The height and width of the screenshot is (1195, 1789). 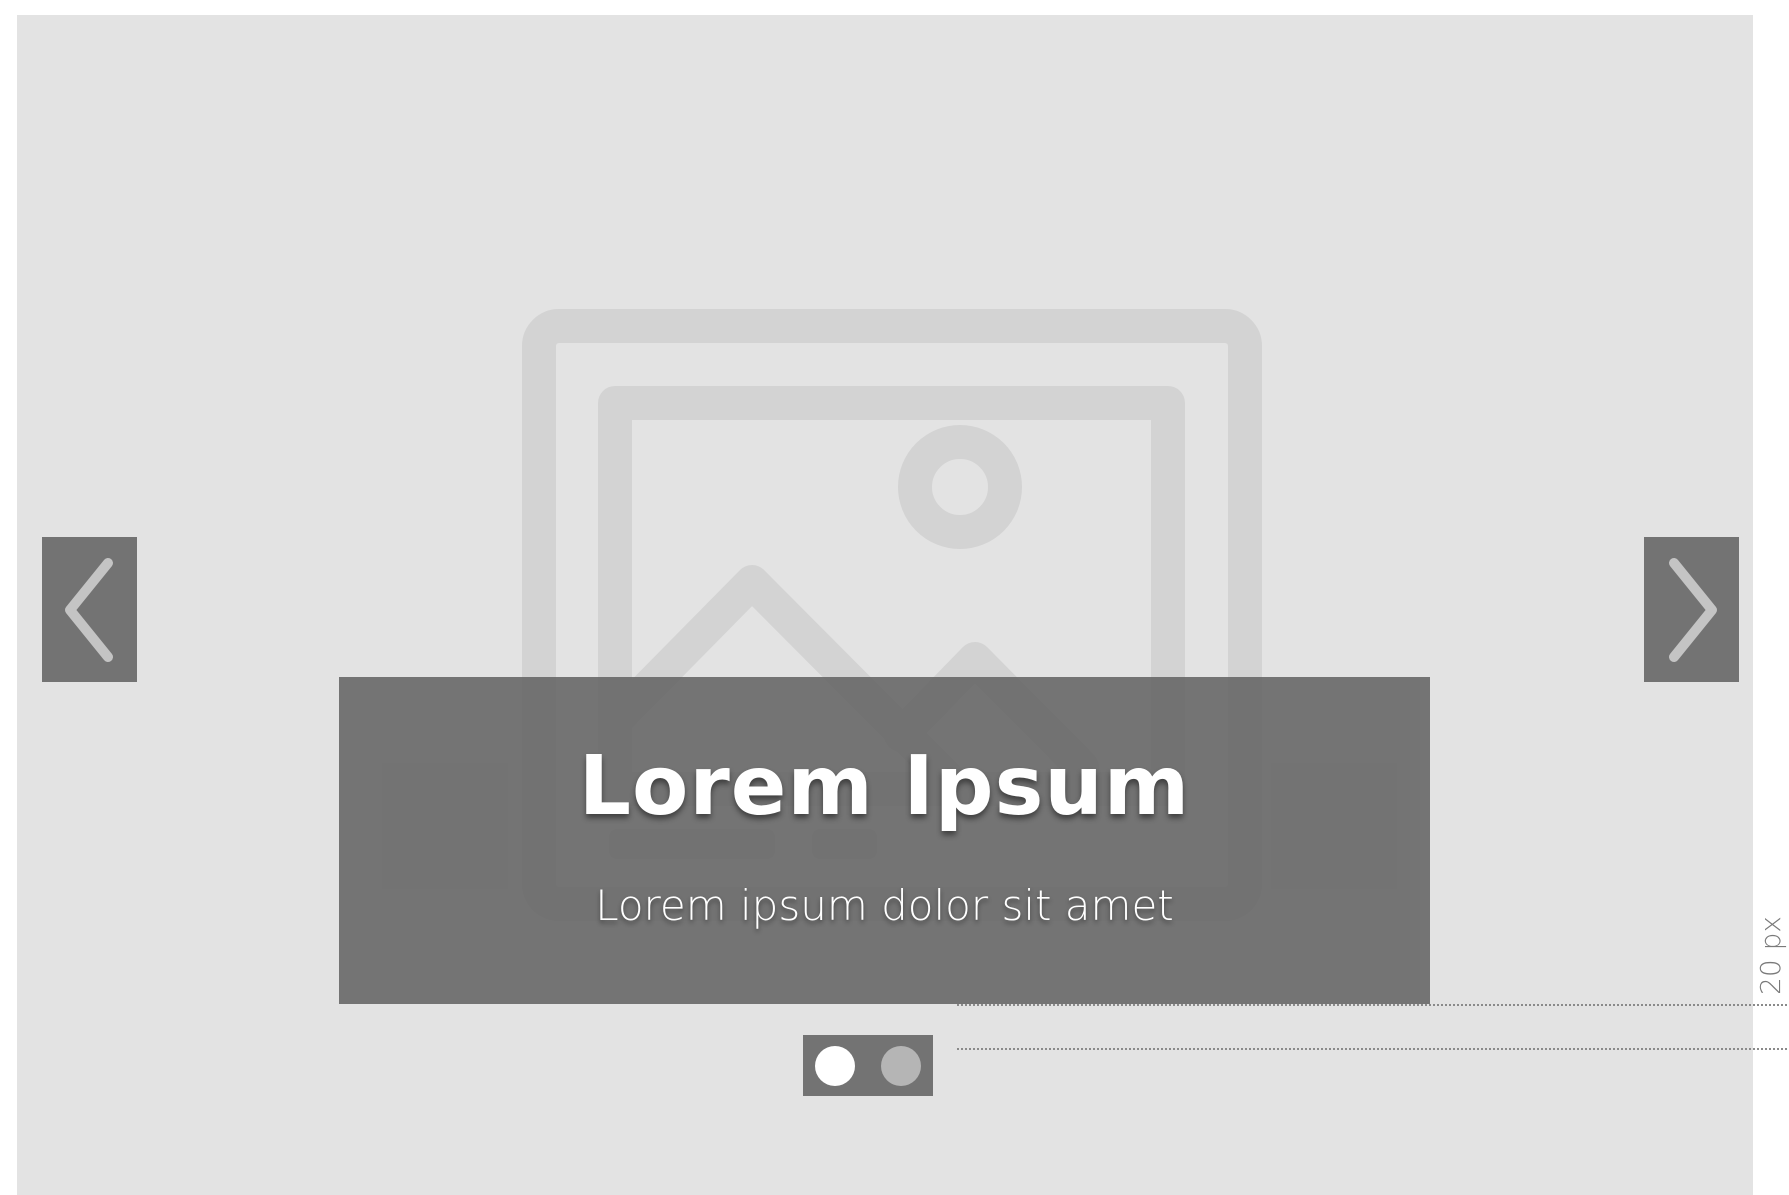 I want to click on next-slide-button, so click(x=1691, y=609).